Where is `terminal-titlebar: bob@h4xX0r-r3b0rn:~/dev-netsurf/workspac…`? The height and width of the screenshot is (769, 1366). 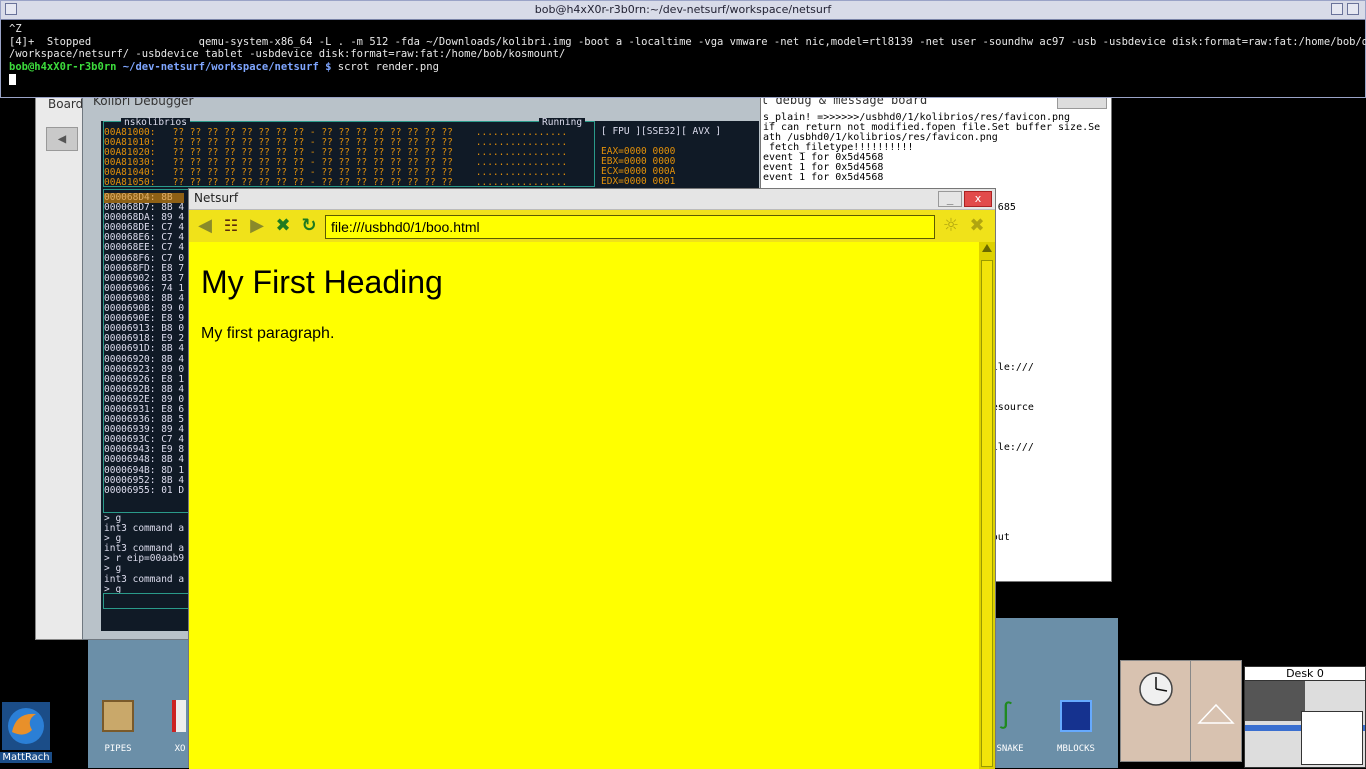 terminal-titlebar: bob@h4xX0r-r3b0rn:~/dev-netsurf/workspac… is located at coordinates (683, 10).